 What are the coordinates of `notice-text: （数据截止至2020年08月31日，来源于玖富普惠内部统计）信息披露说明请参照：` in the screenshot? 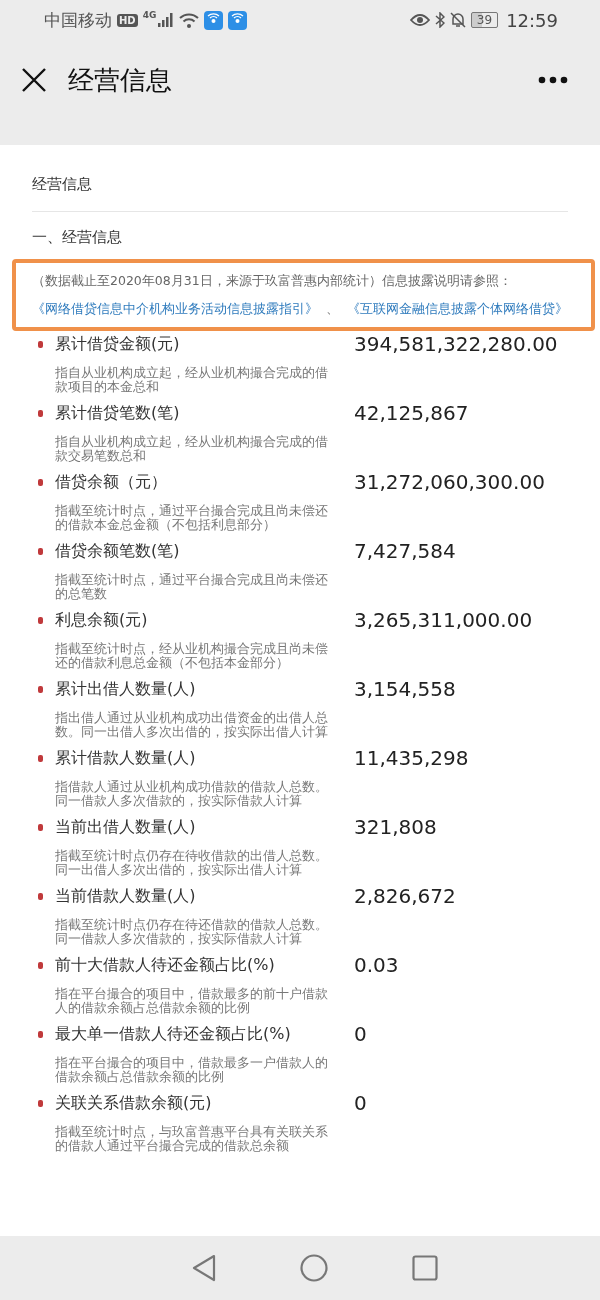 It's located at (272, 280).